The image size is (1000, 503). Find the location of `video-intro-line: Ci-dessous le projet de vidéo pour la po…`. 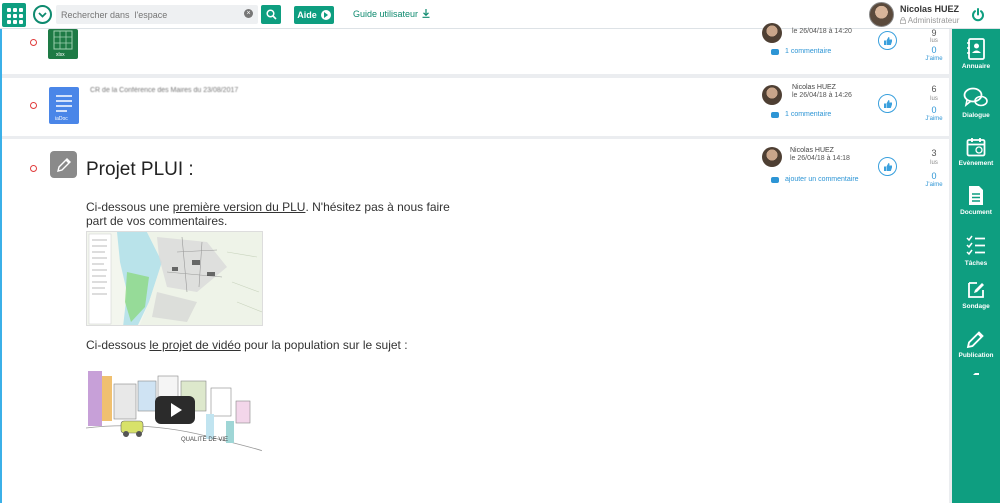

video-intro-line: Ci-dessous le projet de vidéo pour la po… is located at coordinates (247, 345).